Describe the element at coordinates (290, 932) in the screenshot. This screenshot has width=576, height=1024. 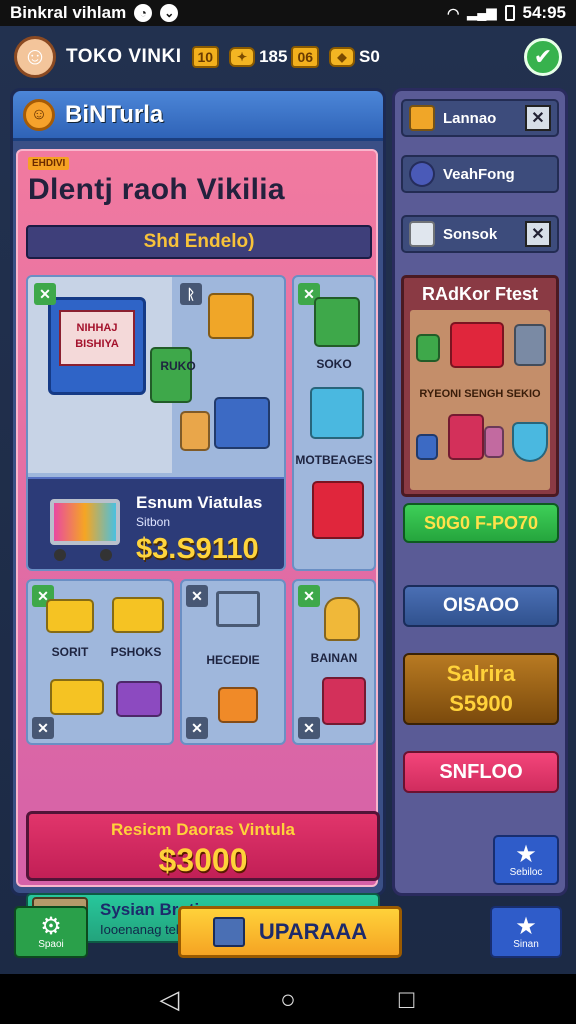
I see `upgrade-button: UPARAAA` at that location.